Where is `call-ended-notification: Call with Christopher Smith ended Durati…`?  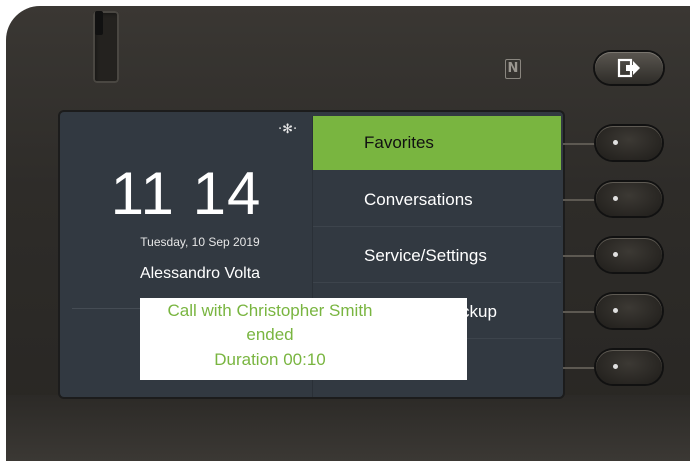 call-ended-notification: Call with Christopher Smith ended Durati… is located at coordinates (303, 339).